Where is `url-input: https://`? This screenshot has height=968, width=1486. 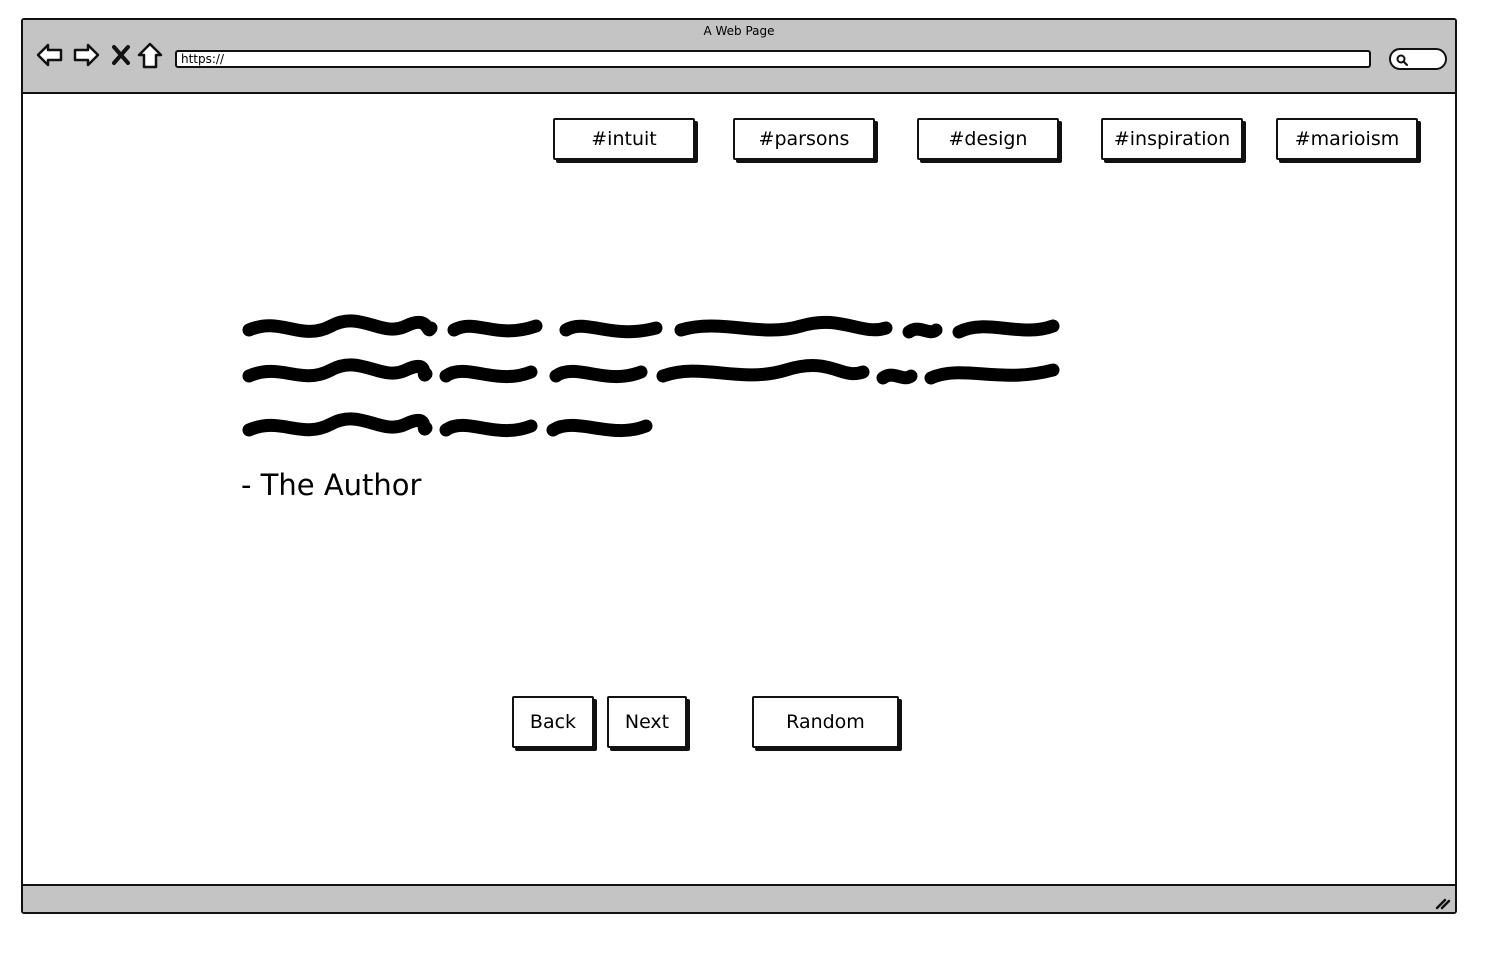
url-input: https:// is located at coordinates (773, 59).